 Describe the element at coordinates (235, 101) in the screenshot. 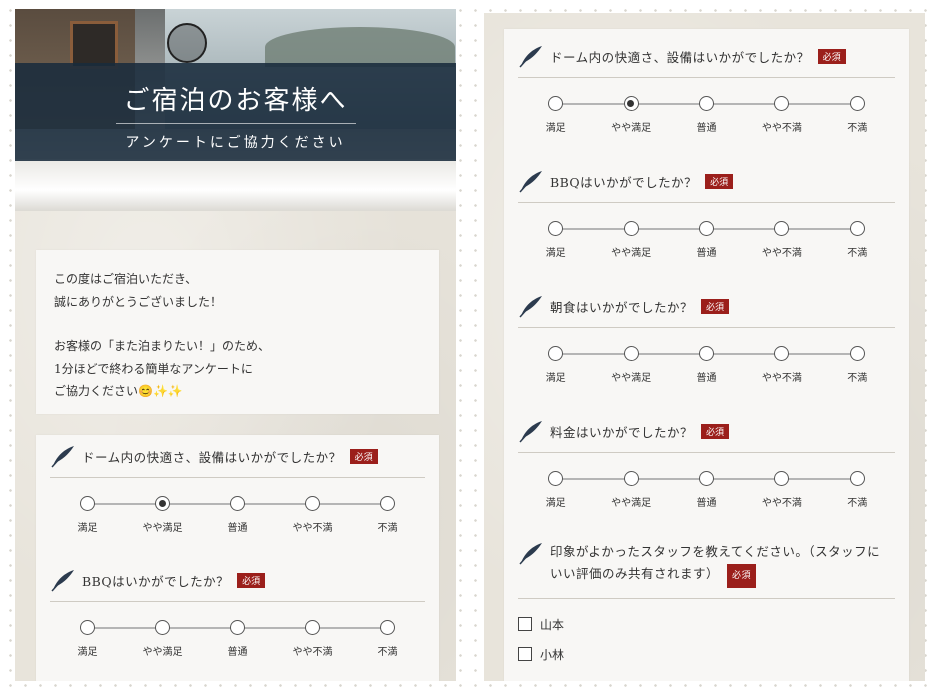

I see `hero-title: ご宿泊のお客様へ` at that location.